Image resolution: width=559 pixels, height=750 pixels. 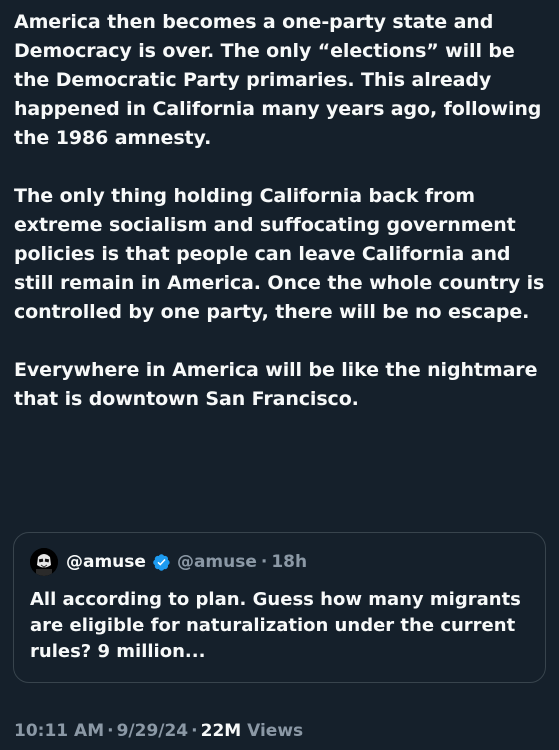 I want to click on tweet-metadata: 10:11 AM · 9/29/24 · 22M Views, so click(x=158, y=731).